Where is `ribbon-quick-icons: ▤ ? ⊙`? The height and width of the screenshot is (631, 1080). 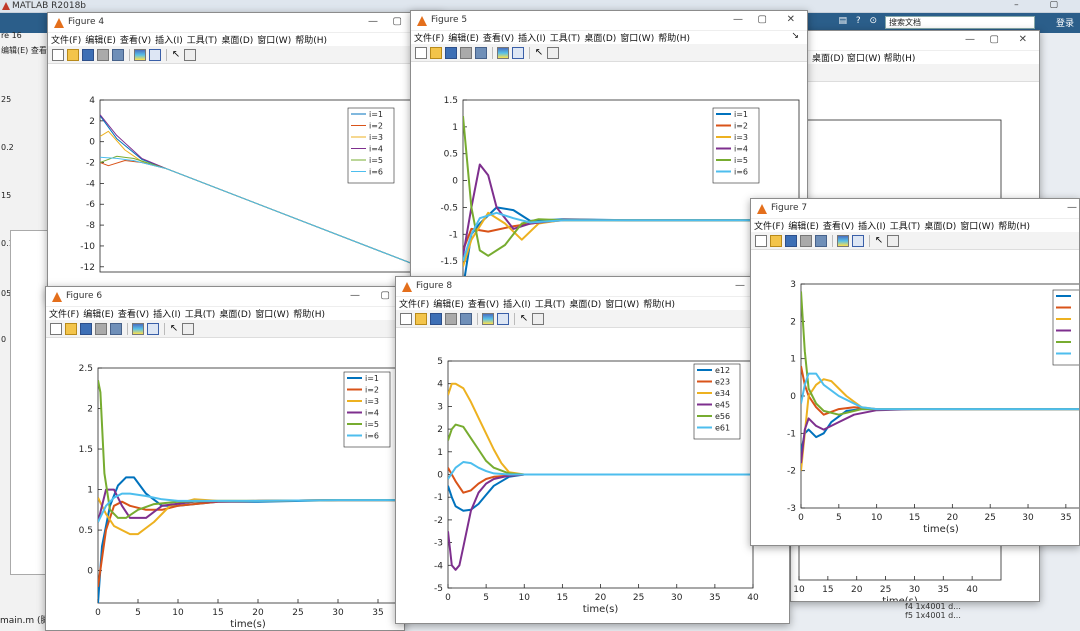 ribbon-quick-icons: ▤ ? ⊙ is located at coordinates (859, 21).